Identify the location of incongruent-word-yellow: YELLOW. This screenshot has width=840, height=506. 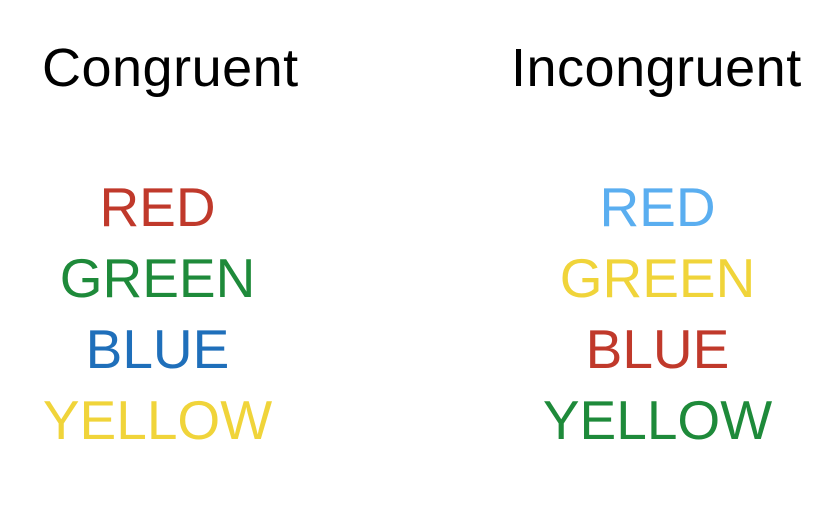
(657, 420).